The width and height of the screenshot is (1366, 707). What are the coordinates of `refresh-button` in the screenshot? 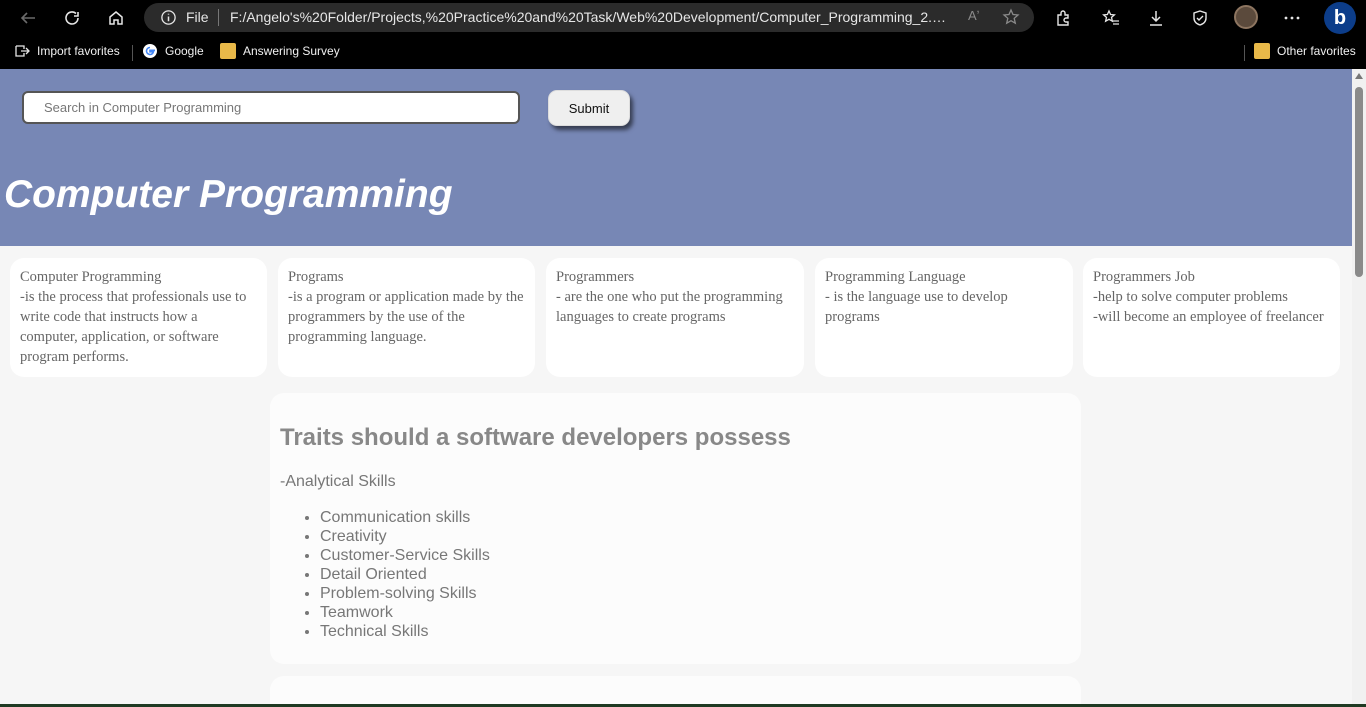 It's located at (72, 18).